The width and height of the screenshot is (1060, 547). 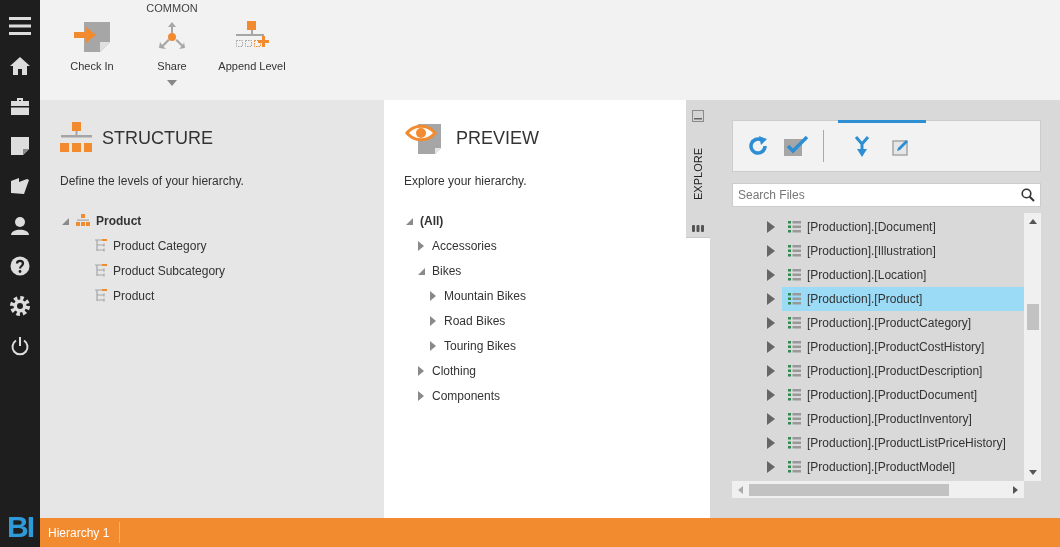 I want to click on group-label: COMMON, so click(x=172, y=8).